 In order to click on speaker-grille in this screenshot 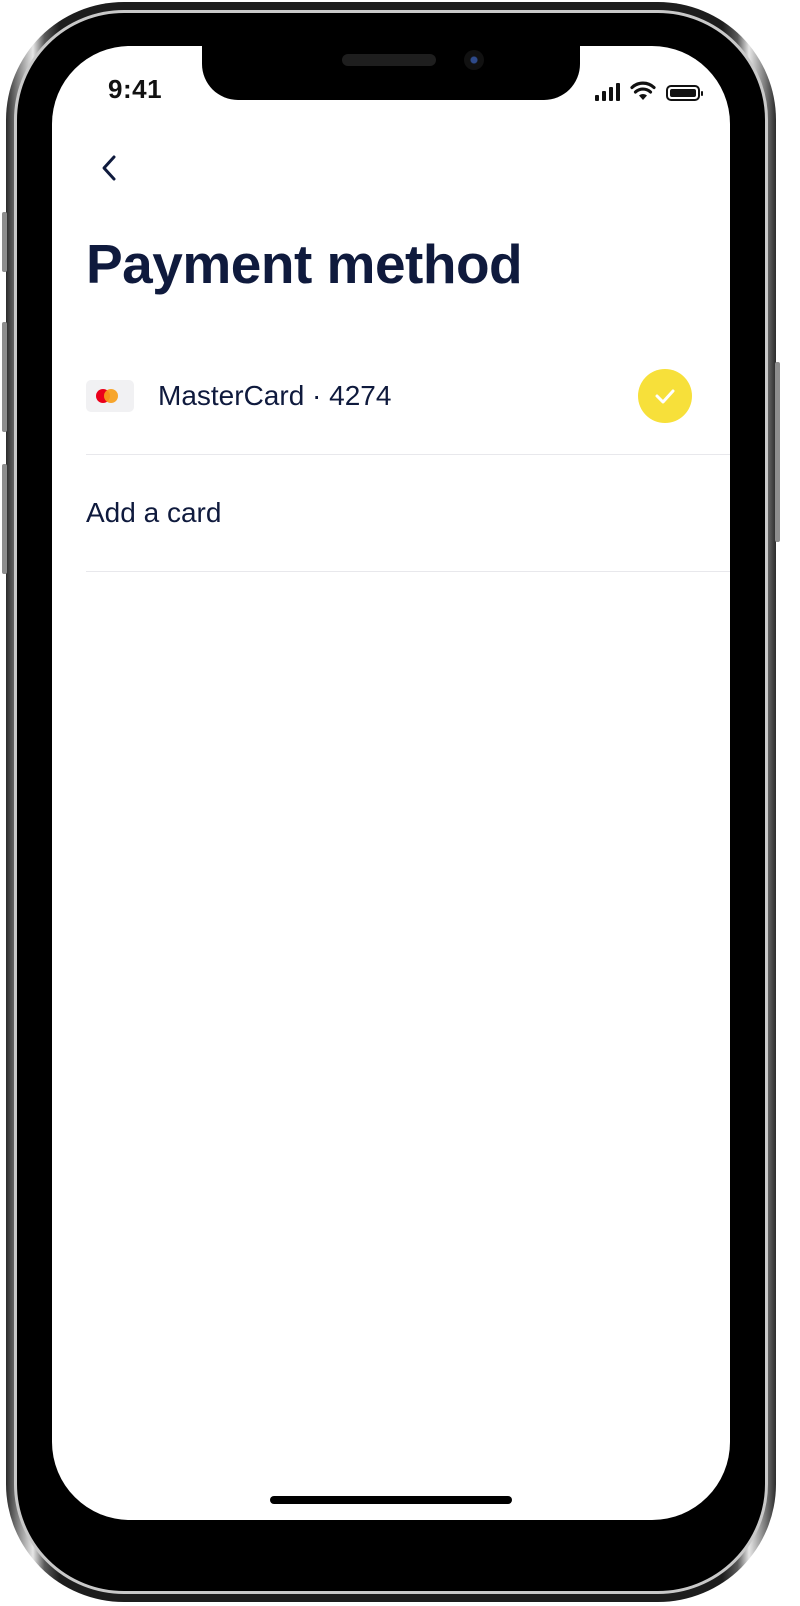, I will do `click(389, 60)`.